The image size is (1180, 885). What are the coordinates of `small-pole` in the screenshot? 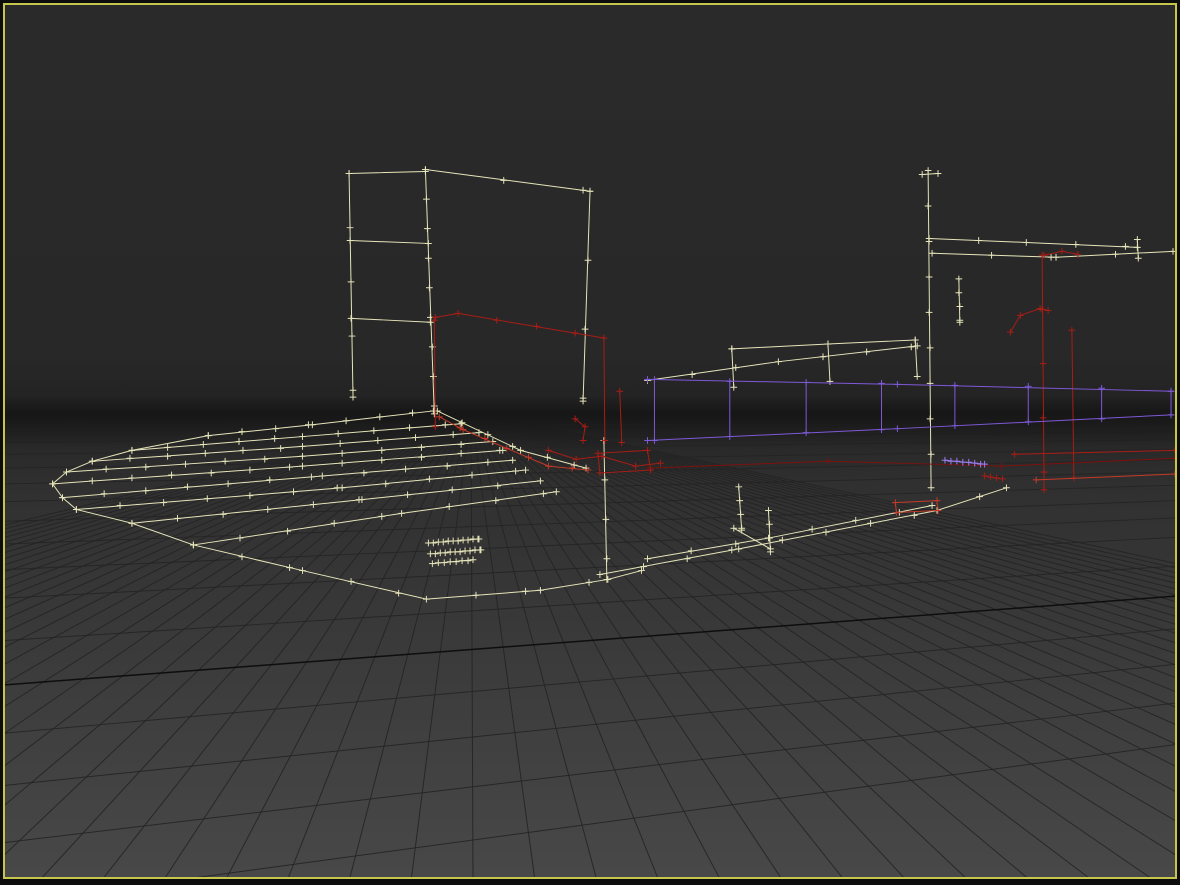 It's located at (959, 300).